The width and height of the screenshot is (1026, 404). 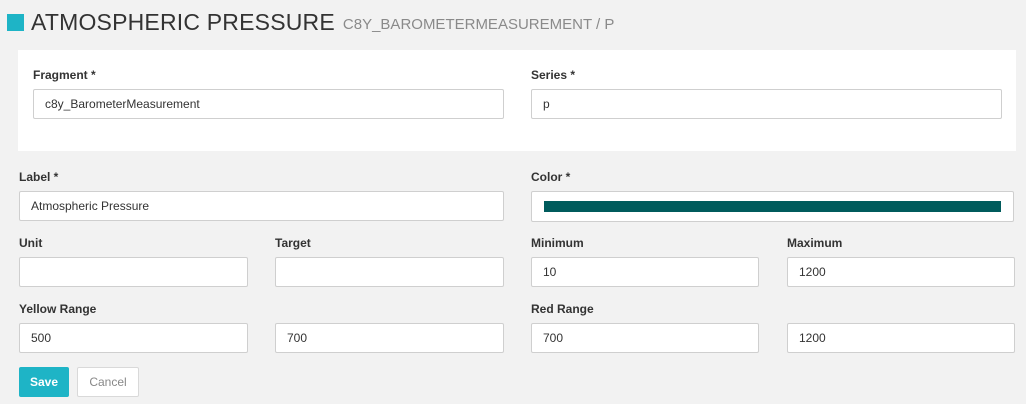 I want to click on color-swatch, so click(x=772, y=206).